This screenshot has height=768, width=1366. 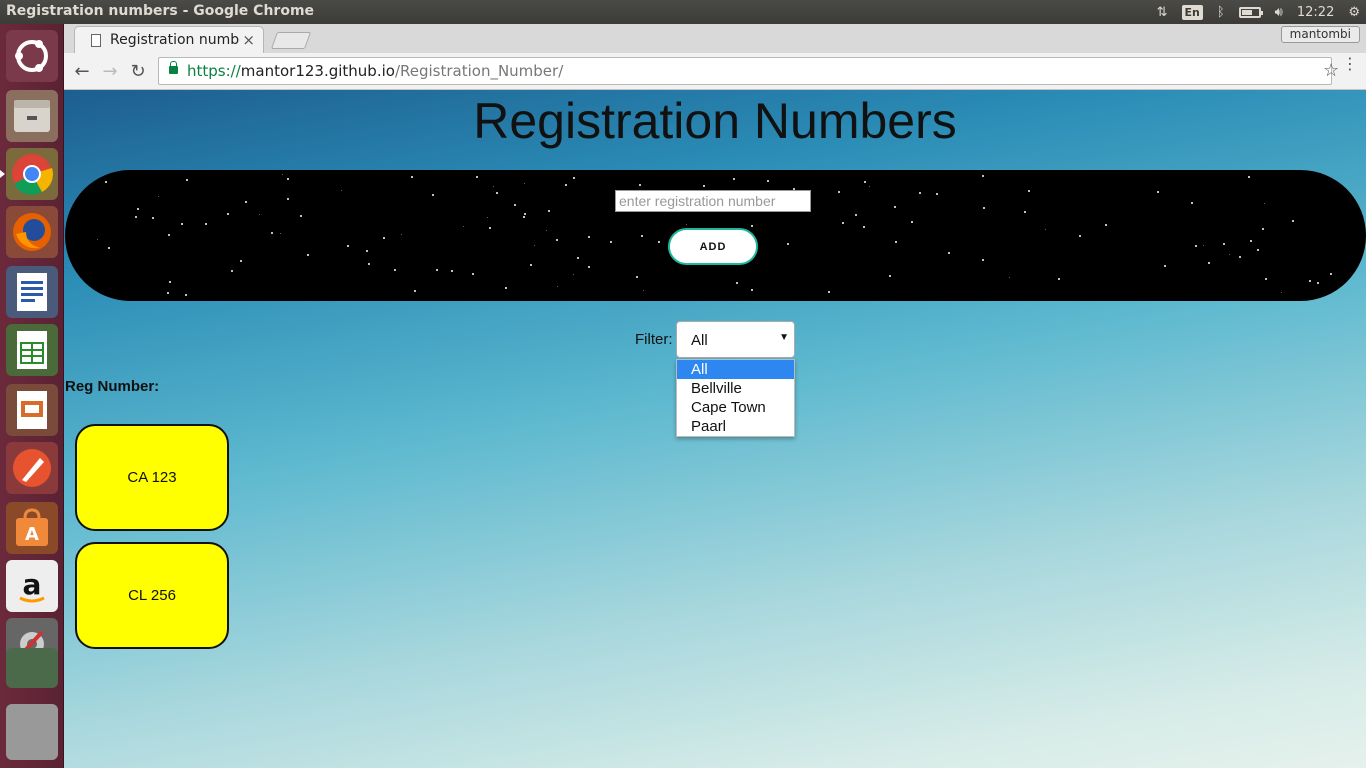 What do you see at coordinates (1162, 12) in the screenshot?
I see `network-icon: ⇅` at bounding box center [1162, 12].